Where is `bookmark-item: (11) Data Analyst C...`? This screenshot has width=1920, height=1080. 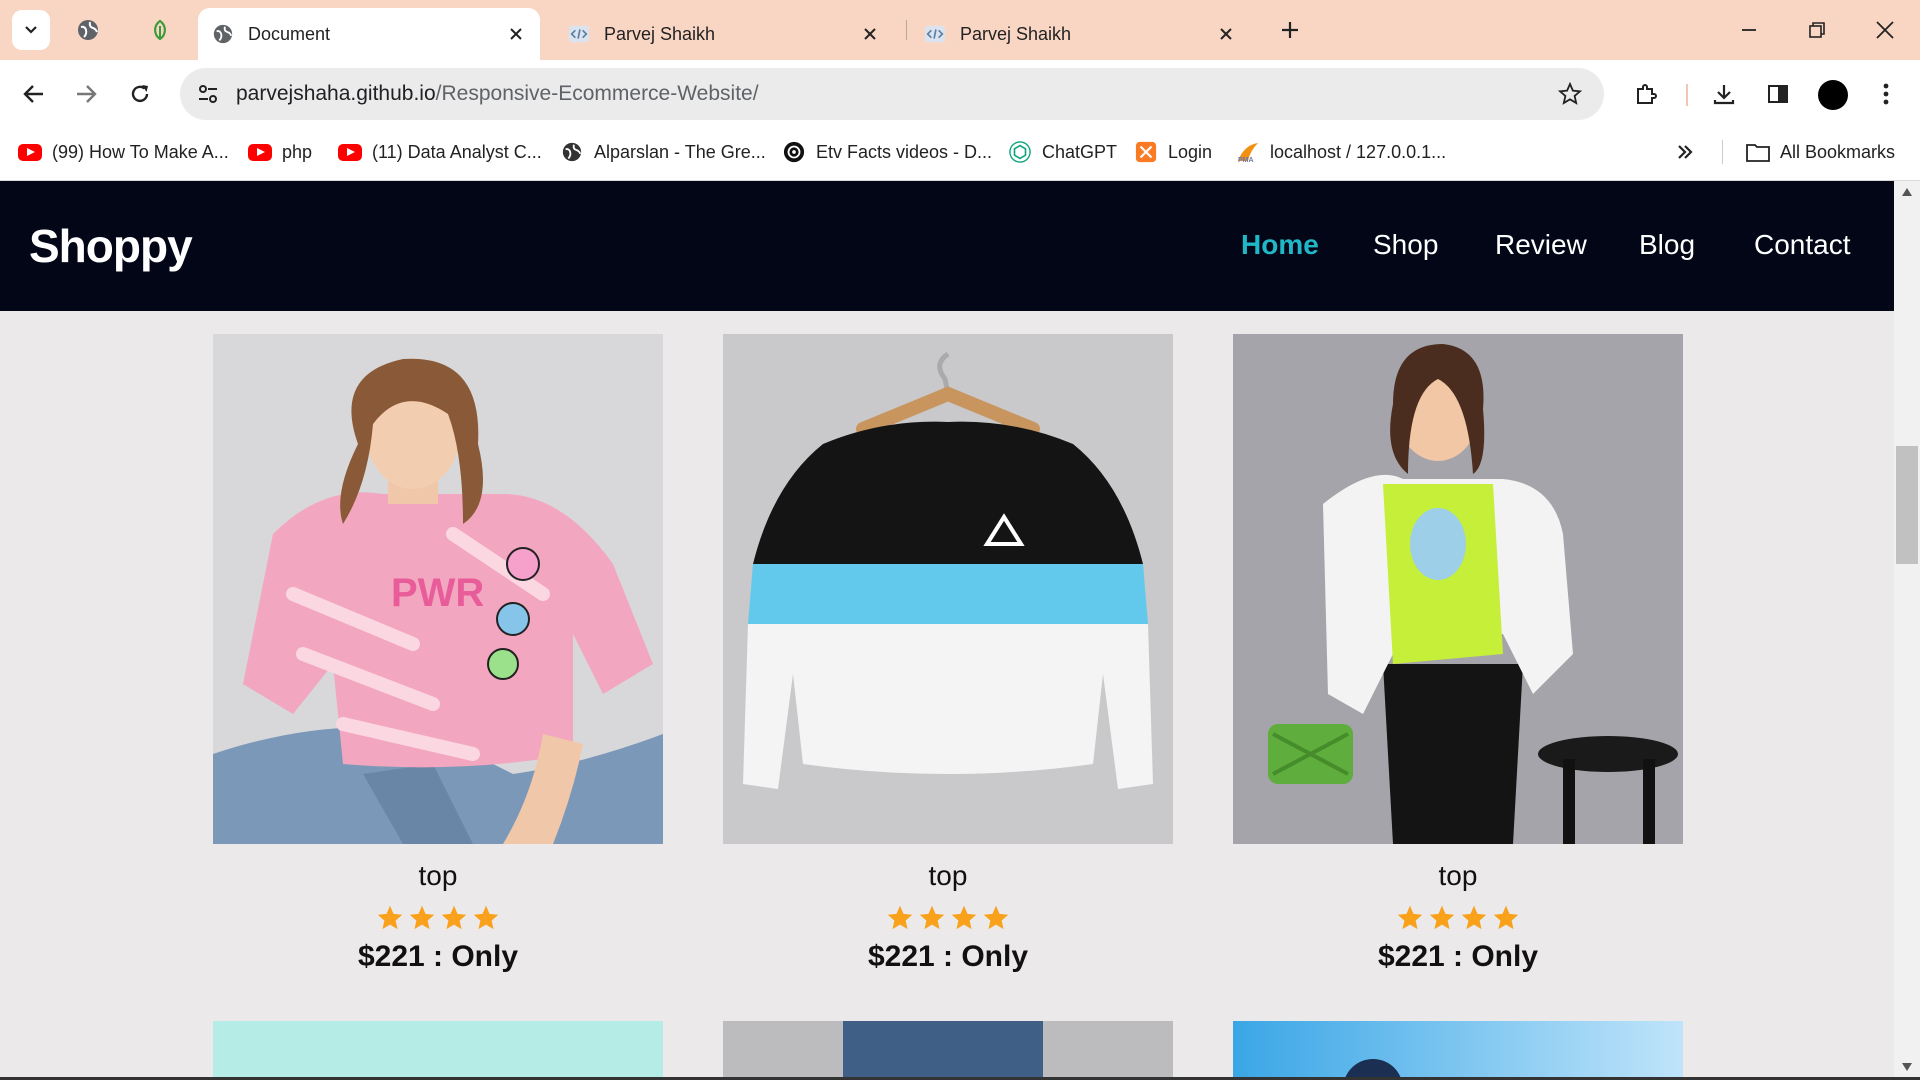 bookmark-item: (11) Data Analyst C... is located at coordinates (440, 152).